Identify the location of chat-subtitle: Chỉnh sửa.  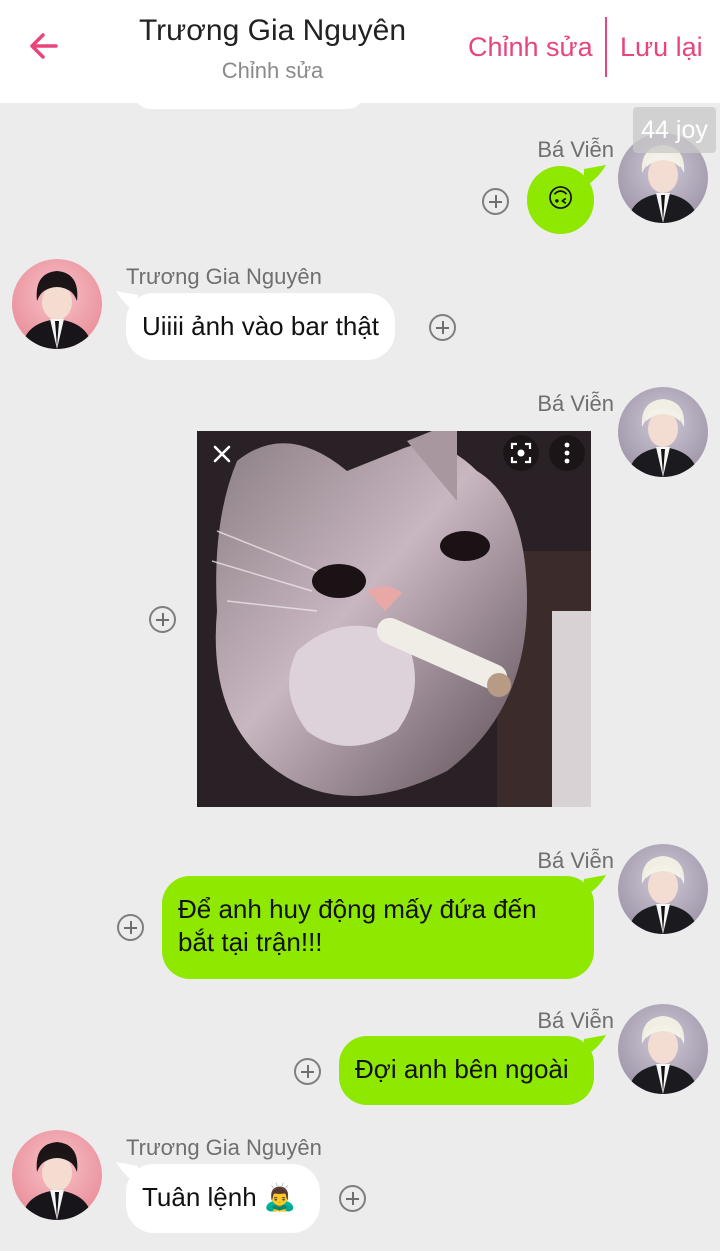
(272, 70).